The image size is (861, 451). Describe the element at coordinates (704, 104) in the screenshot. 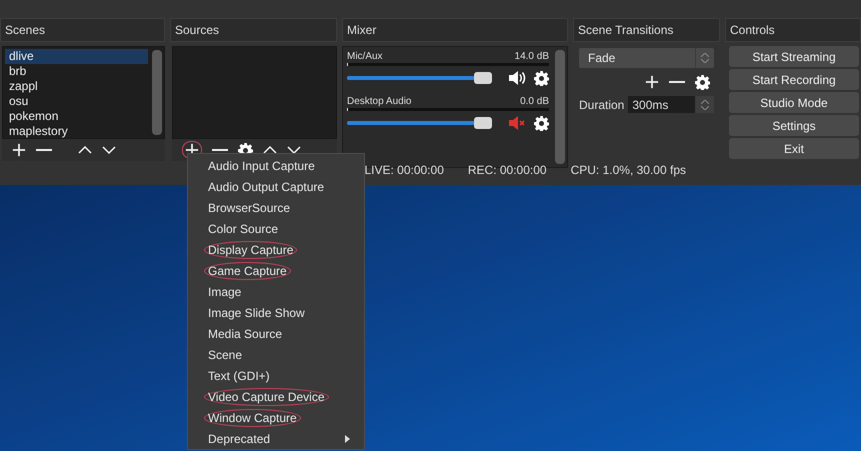

I see `spin-arrows-icon` at that location.